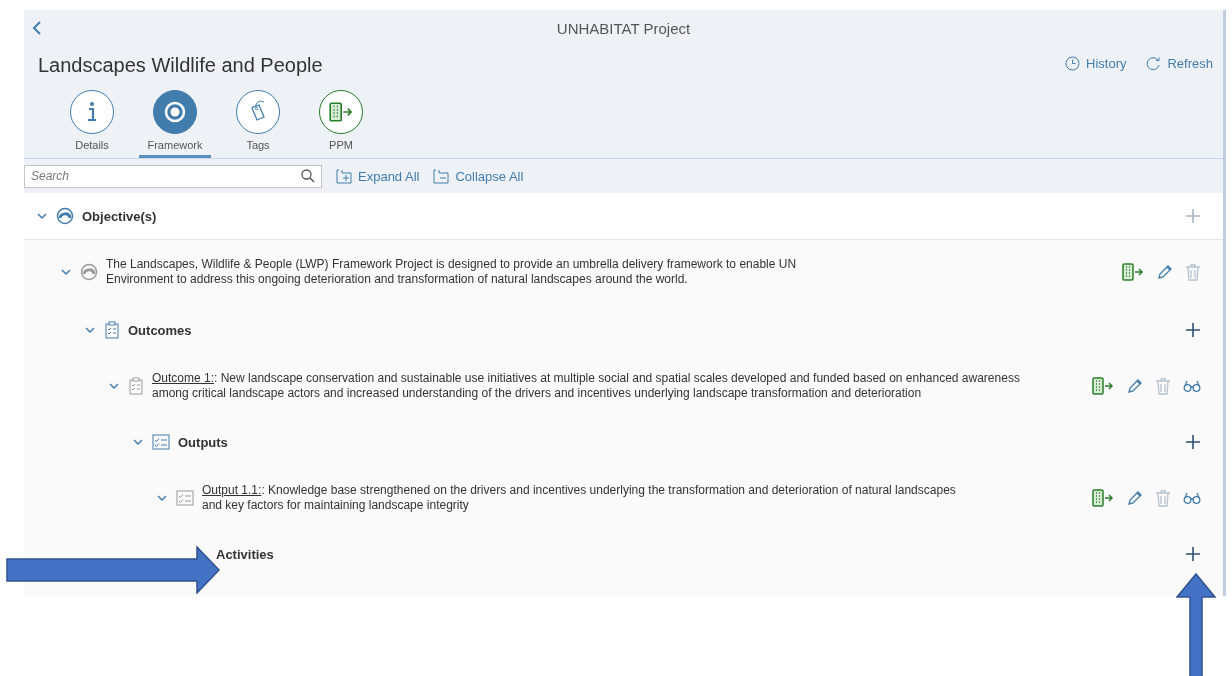 The width and height of the screenshot is (1232, 676). I want to click on tab: PPM, so click(341, 121).